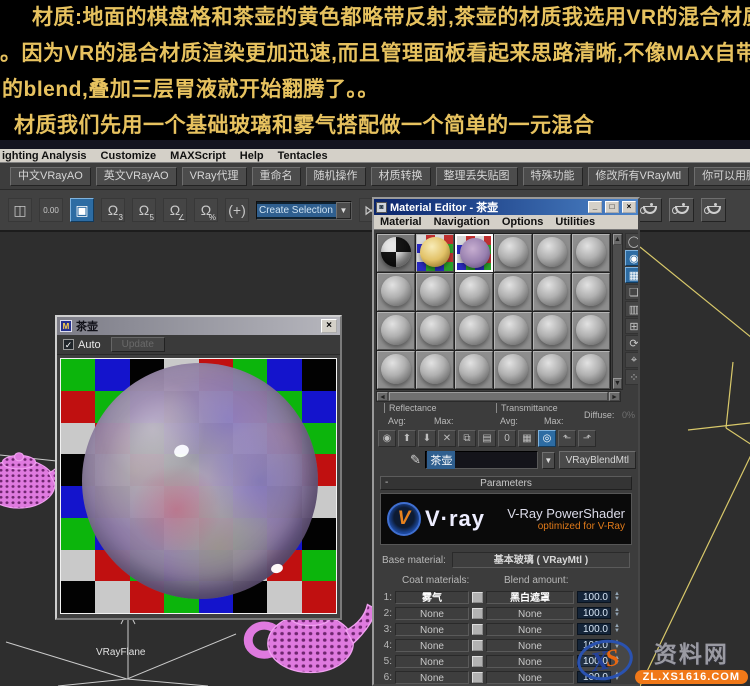 Image resolution: width=750 pixels, height=686 pixels. I want to click on maximize-icon: □, so click(612, 207).